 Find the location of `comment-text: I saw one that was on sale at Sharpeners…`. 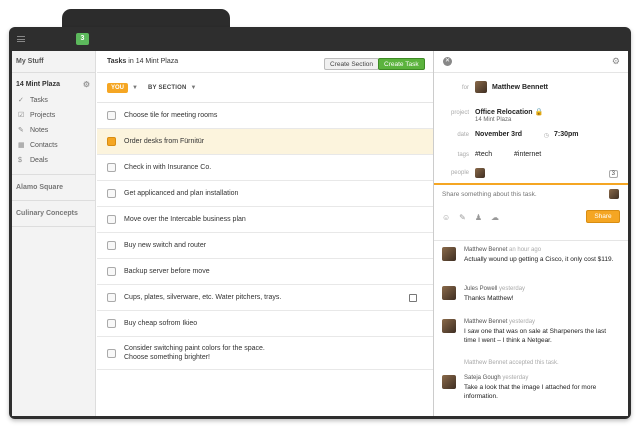

comment-text: I saw one that was on sale at Sharpeners… is located at coordinates (535, 336).